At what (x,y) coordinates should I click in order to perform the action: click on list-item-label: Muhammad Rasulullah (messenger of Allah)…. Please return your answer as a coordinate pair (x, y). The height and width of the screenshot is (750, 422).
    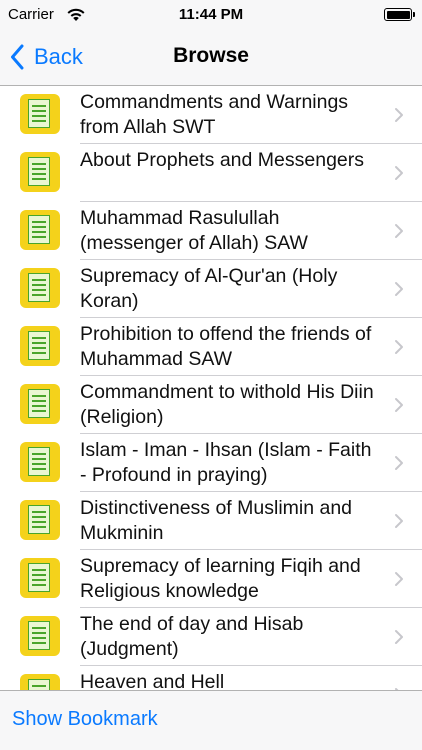
    Looking at the image, I should click on (194, 230).